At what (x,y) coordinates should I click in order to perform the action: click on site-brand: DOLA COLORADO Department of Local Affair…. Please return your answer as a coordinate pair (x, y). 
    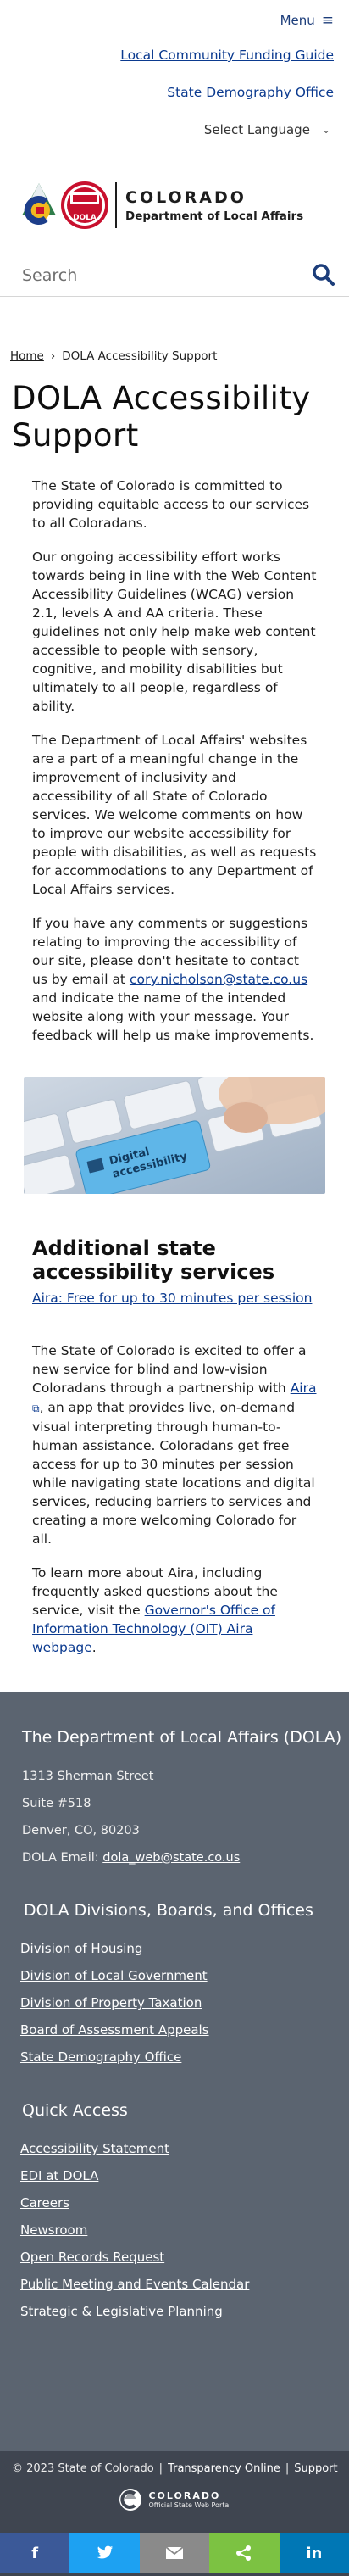
    Looking at the image, I should click on (175, 205).